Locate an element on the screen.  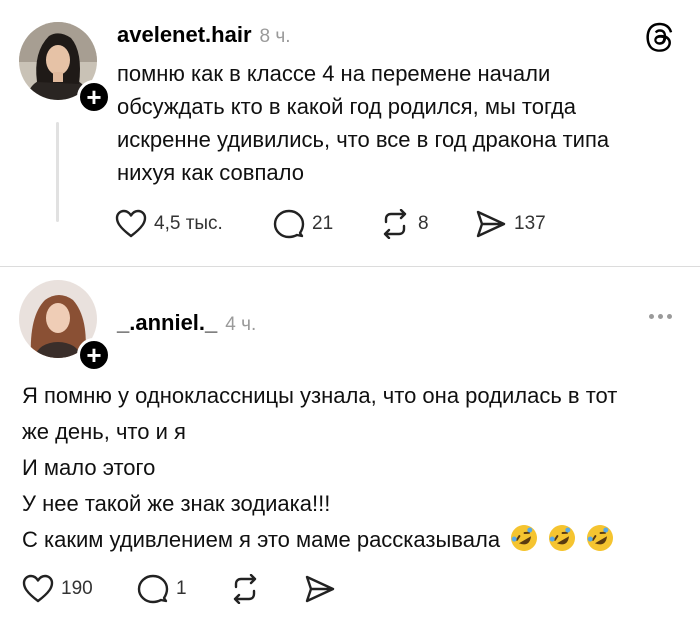
username: avelenet.hair is located at coordinates (184, 35).